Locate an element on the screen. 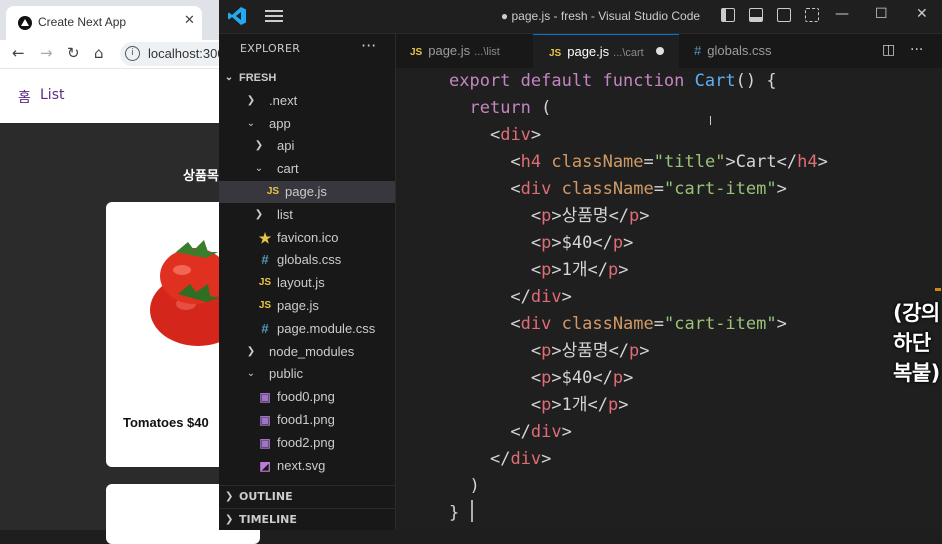 The image size is (942, 544). home-icon: ⌂ is located at coordinates (99, 53).